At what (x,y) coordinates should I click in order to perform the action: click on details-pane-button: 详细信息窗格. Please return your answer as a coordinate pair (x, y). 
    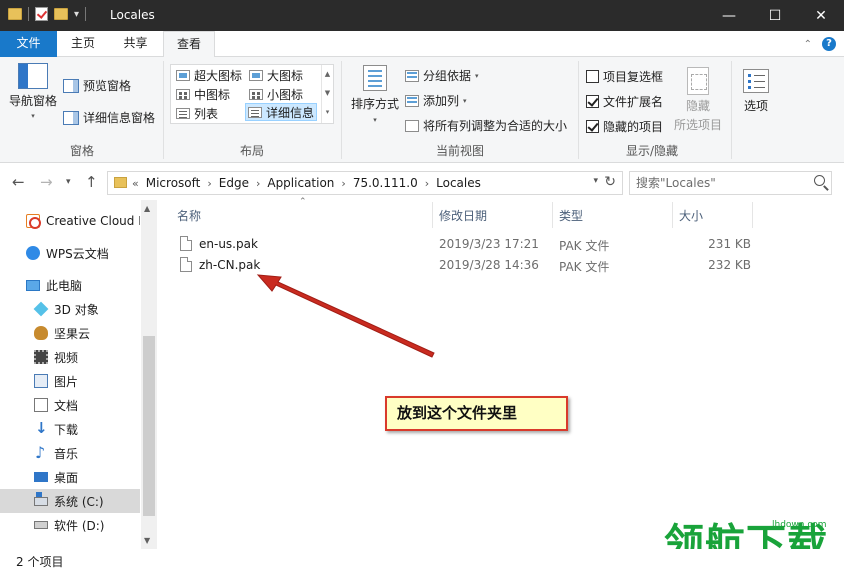
    Looking at the image, I should click on (109, 117).